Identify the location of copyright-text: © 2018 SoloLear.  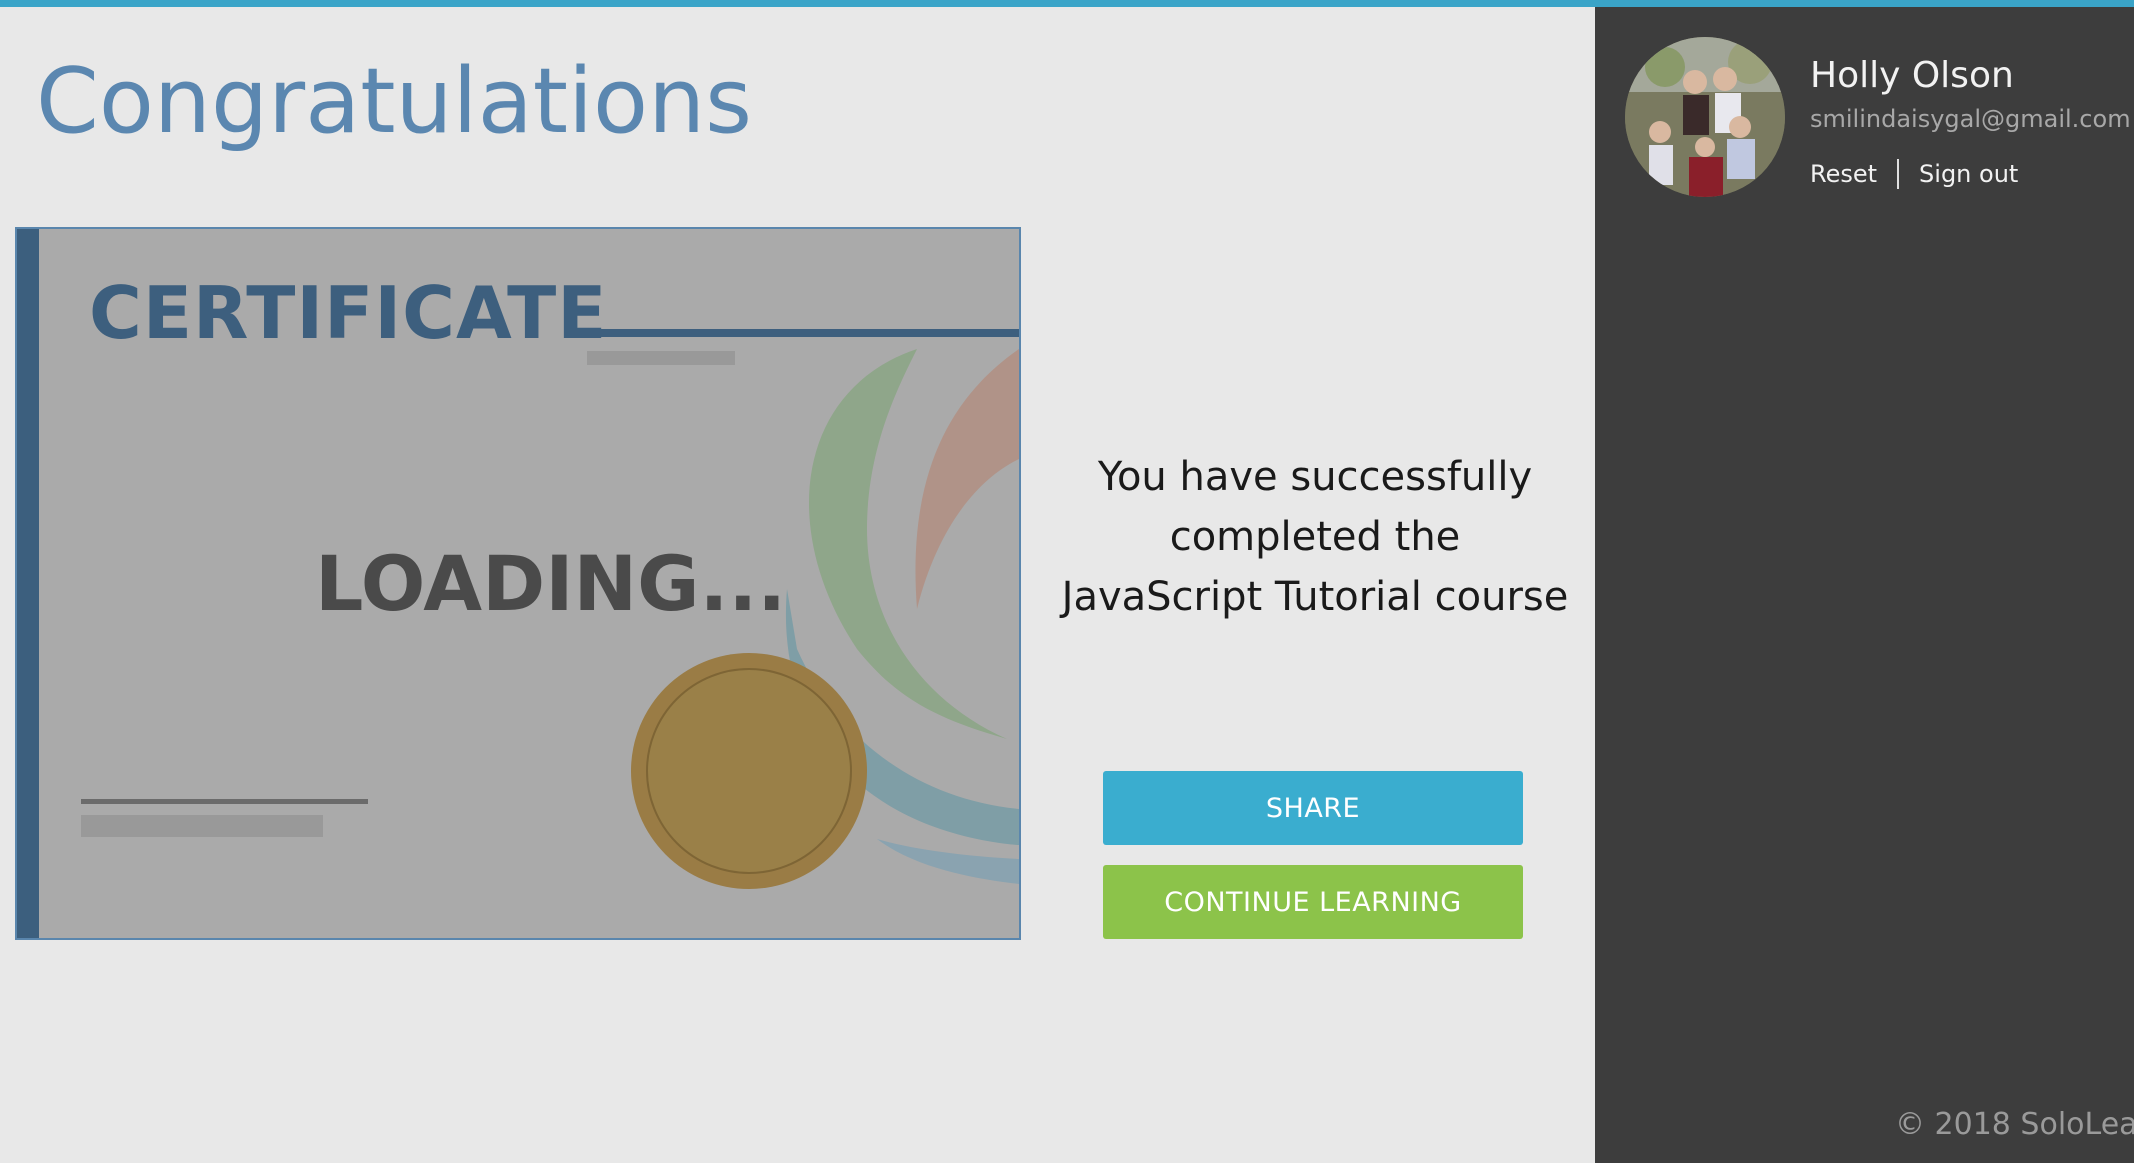
(2014, 1124).